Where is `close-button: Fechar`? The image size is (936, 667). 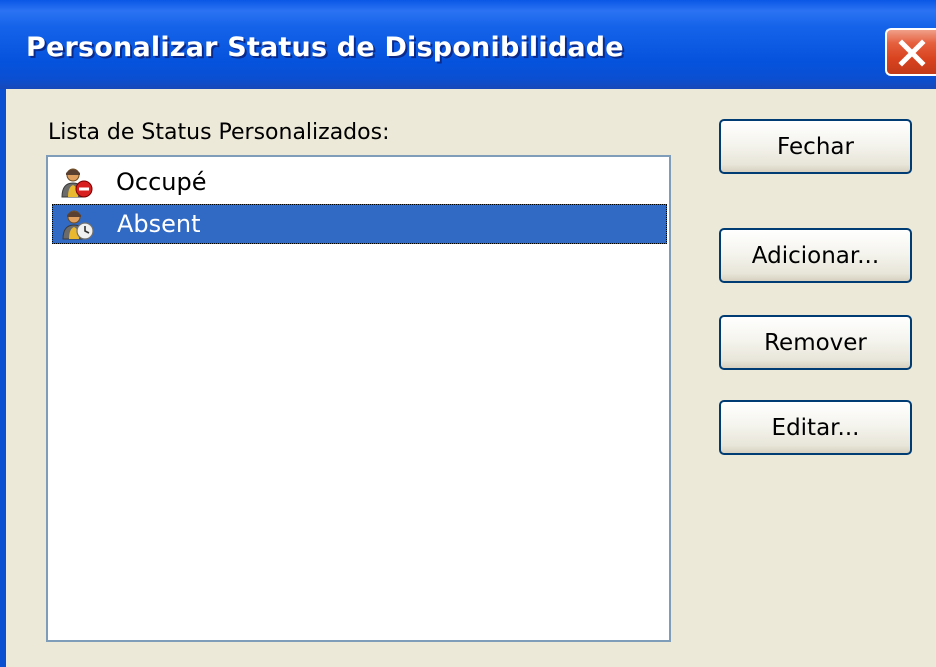
close-button: Fechar is located at coordinates (815, 146).